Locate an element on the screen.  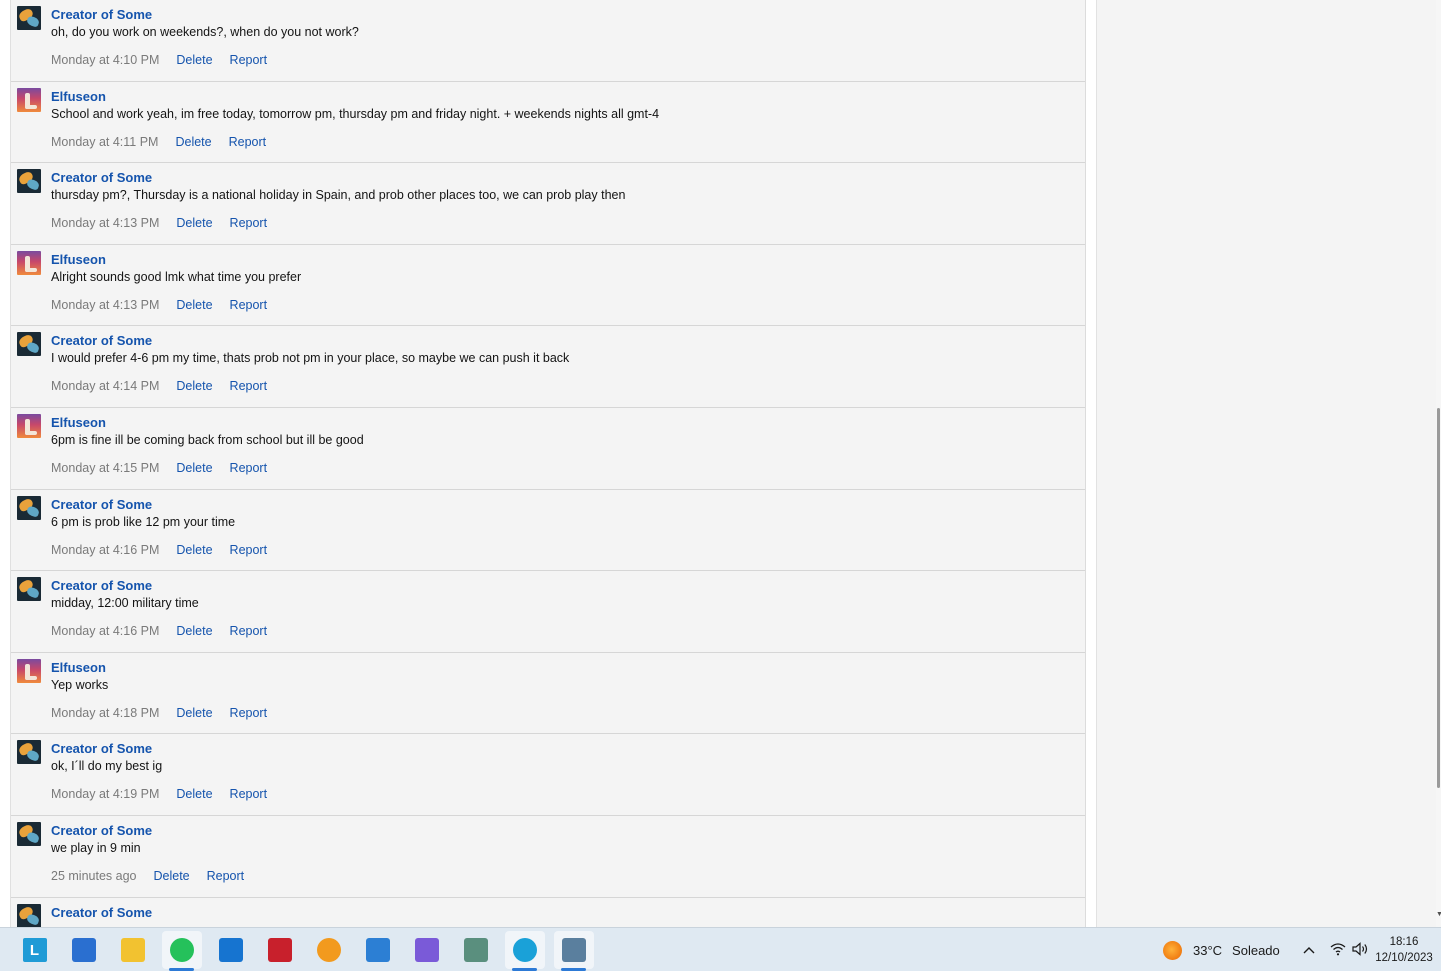
chevron-up-icon is located at coordinates (1310, 950).